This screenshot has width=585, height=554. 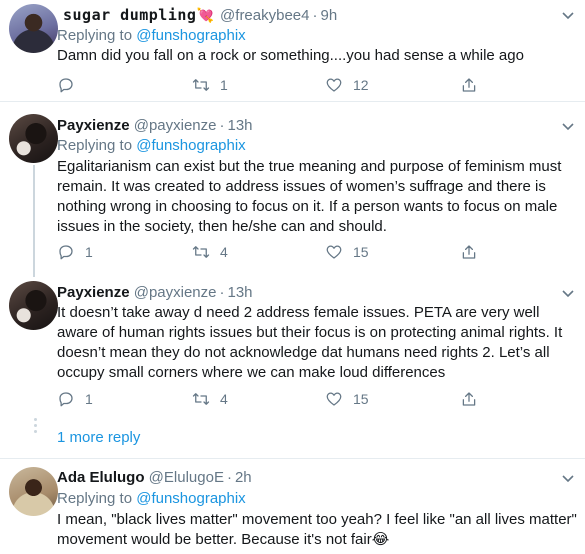 What do you see at coordinates (129, 15) in the screenshot?
I see `display-name: sugar dumpling` at bounding box center [129, 15].